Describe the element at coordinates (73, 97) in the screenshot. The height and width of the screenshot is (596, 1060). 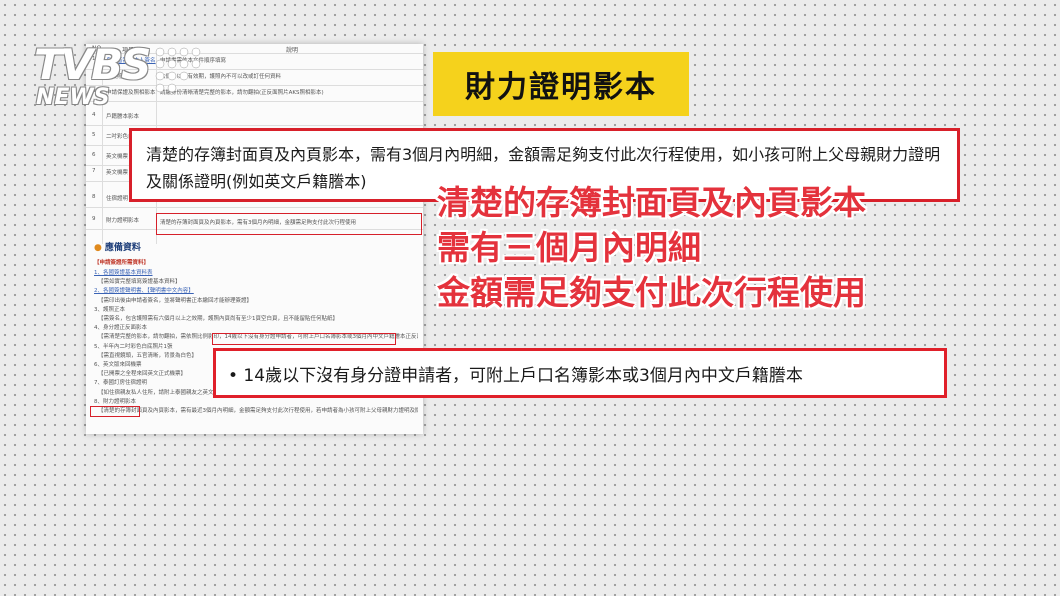
I see `logo-sub-text: NEWS` at that location.